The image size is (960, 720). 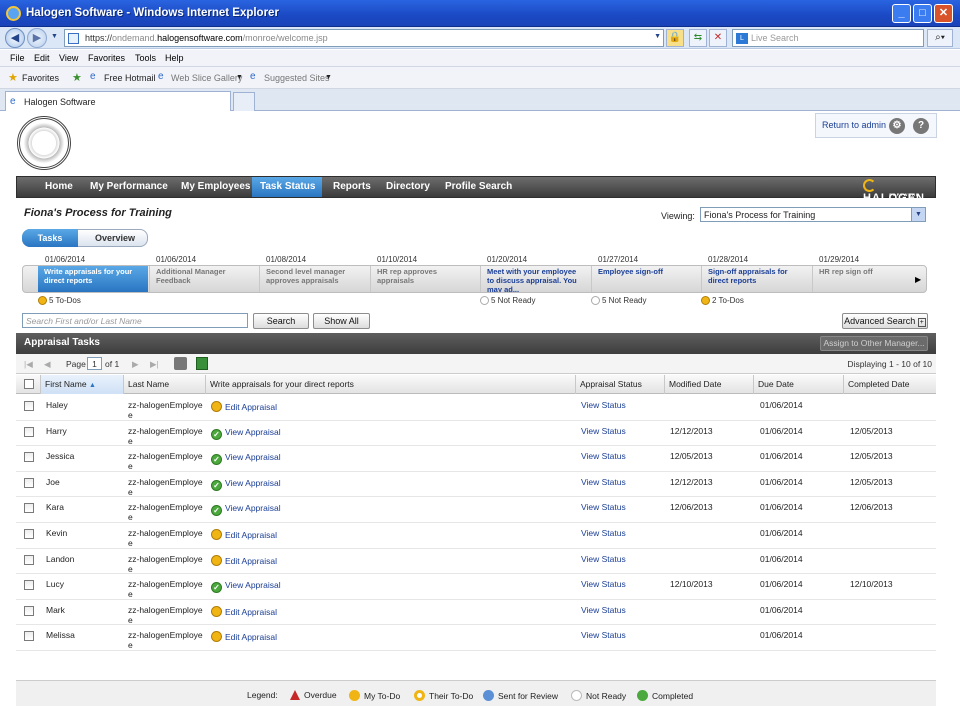 What do you see at coordinates (854, 125) in the screenshot?
I see `return-to-admin-link: Return to admin` at bounding box center [854, 125].